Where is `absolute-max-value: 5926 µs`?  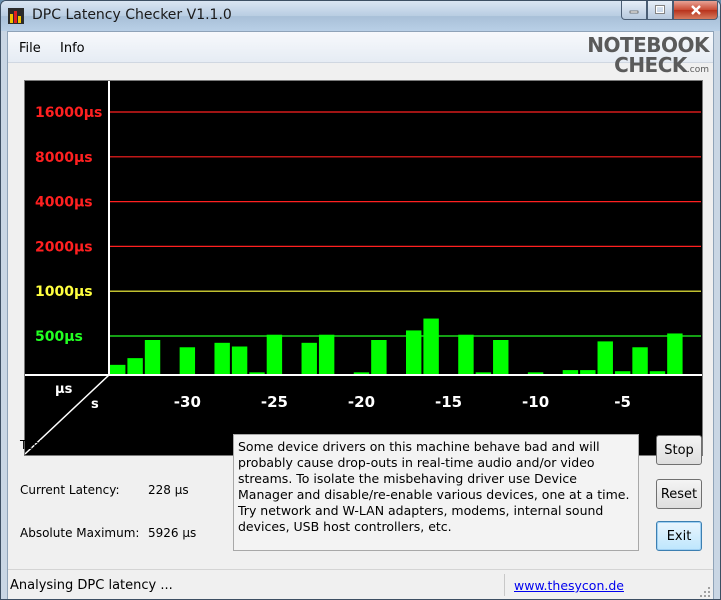 absolute-max-value: 5926 µs is located at coordinates (172, 533).